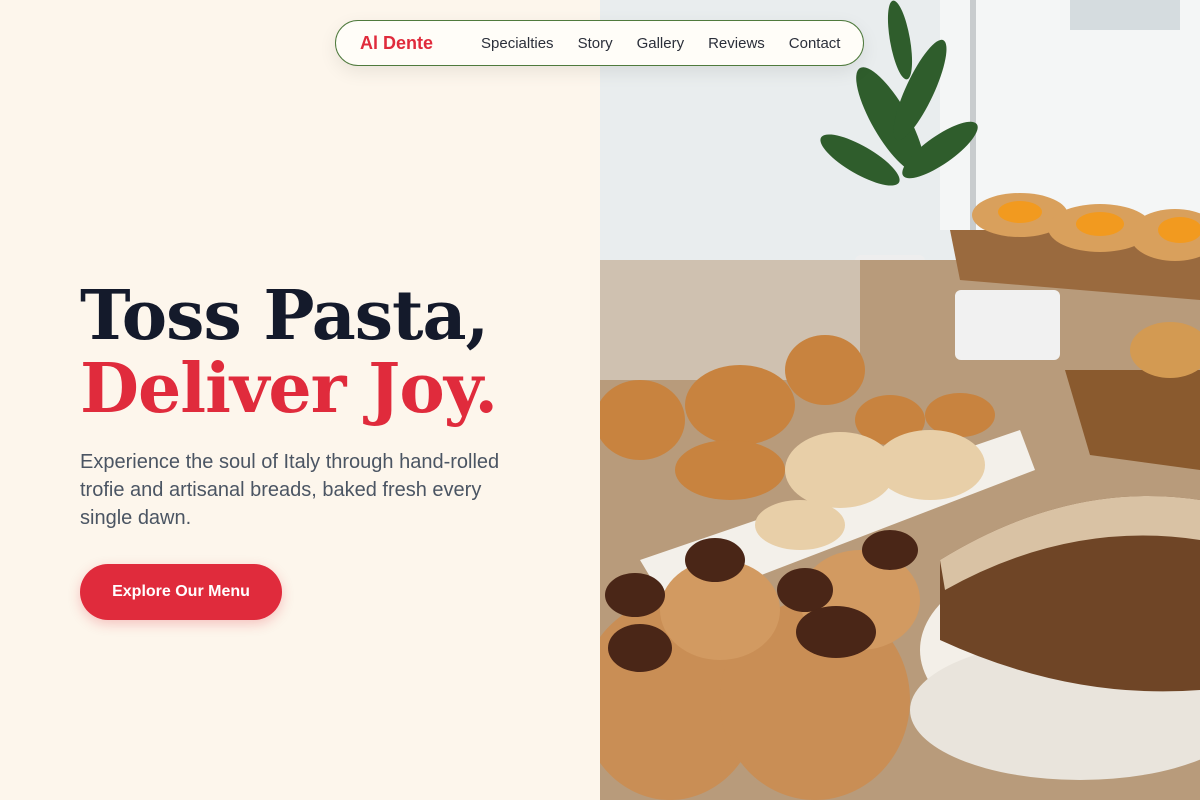  I want to click on nav-link-story: Story, so click(595, 43).